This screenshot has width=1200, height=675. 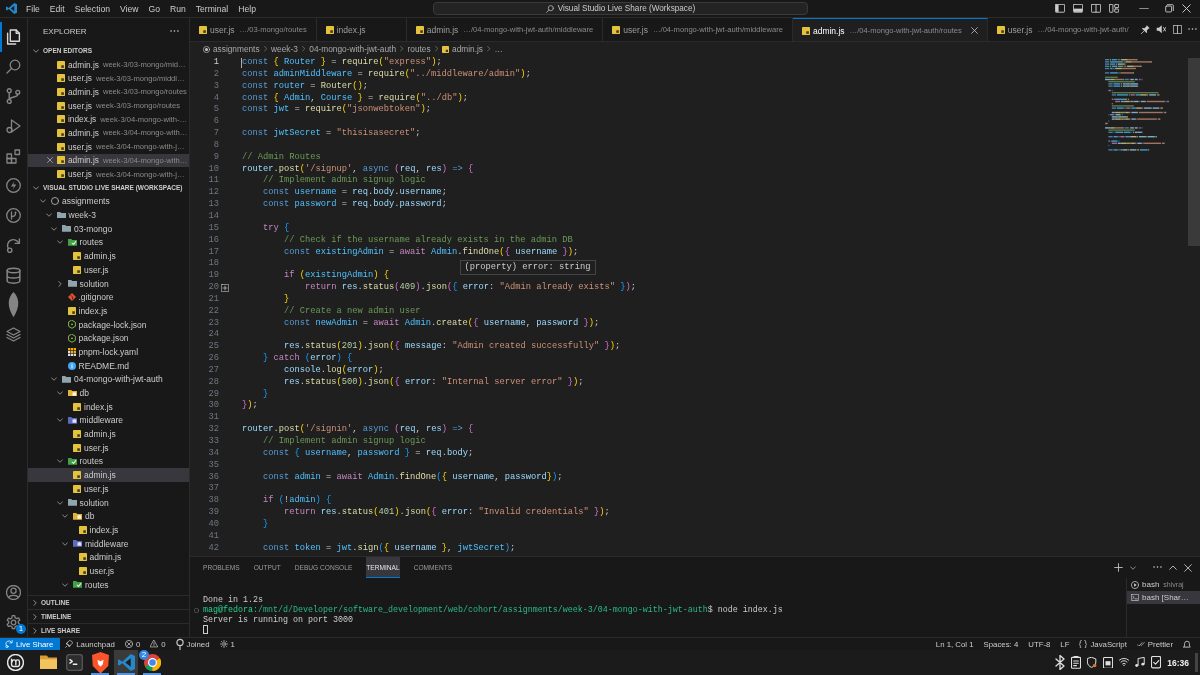 What do you see at coordinates (1108, 662) in the screenshot?
I see `window-icon` at bounding box center [1108, 662].